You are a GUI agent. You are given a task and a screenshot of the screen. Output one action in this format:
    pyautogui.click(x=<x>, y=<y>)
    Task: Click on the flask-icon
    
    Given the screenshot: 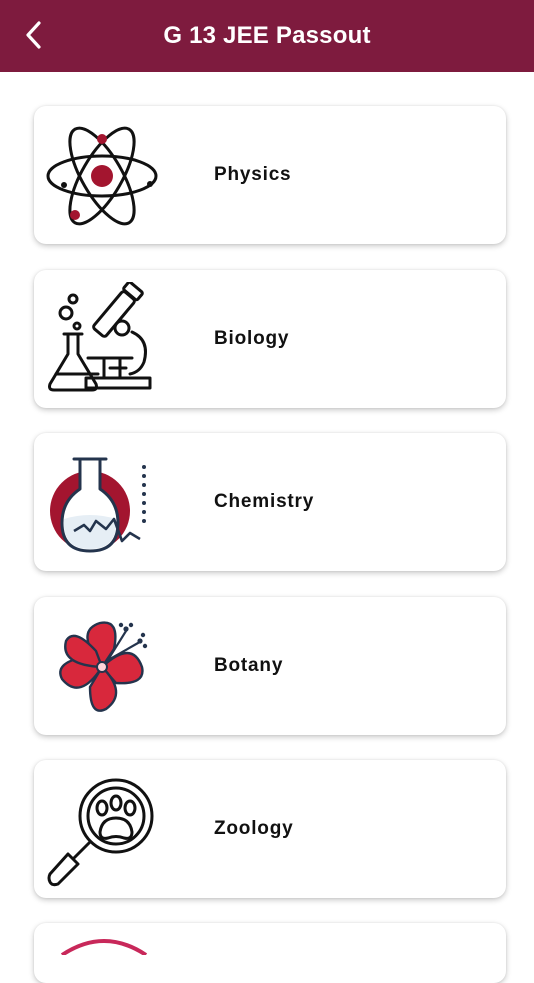 What is the action you would take?
    pyautogui.click(x=98, y=505)
    